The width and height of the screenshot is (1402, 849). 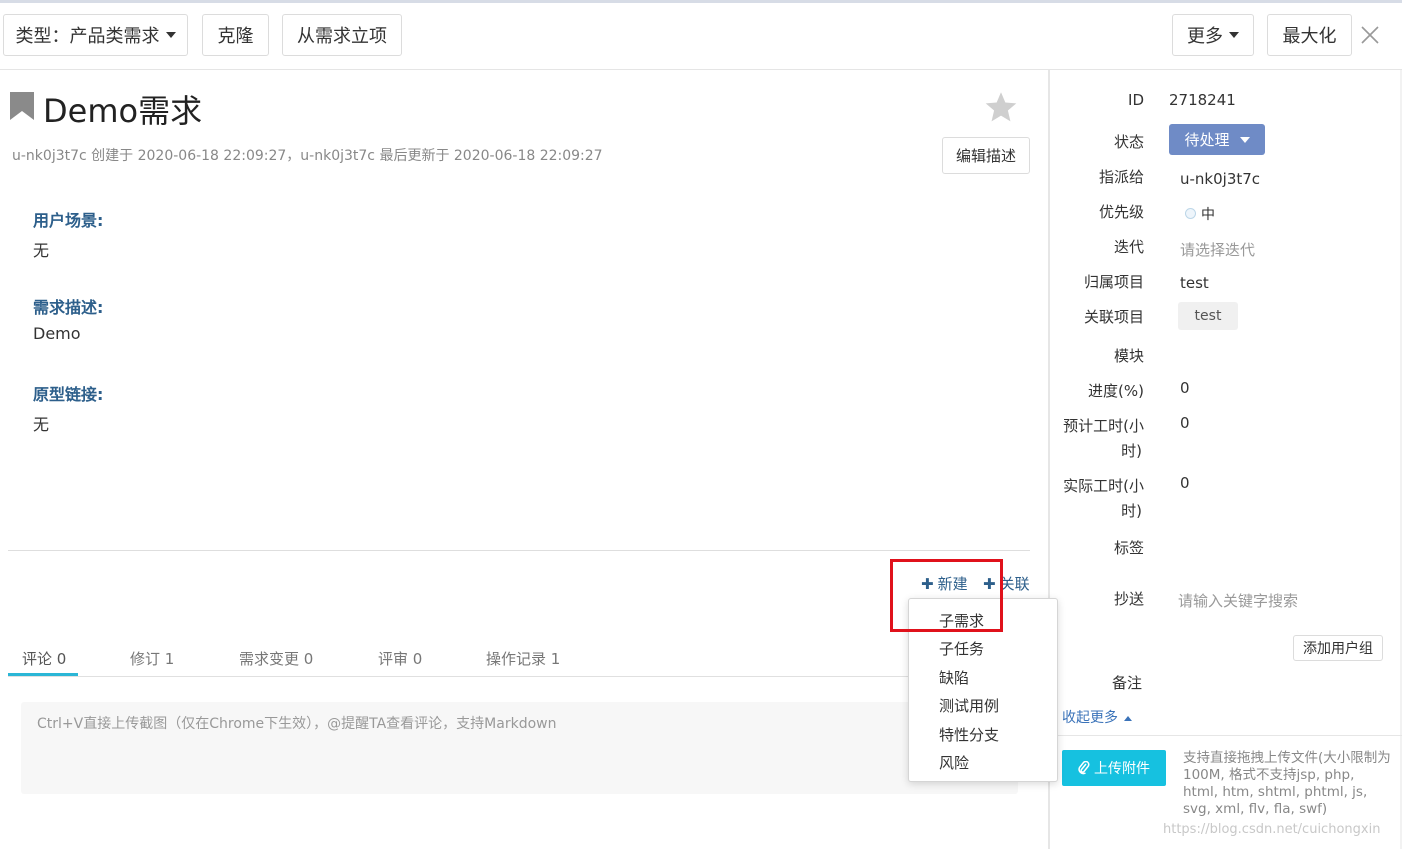 What do you see at coordinates (57, 333) in the screenshot?
I see `section-value-description: Demo` at bounding box center [57, 333].